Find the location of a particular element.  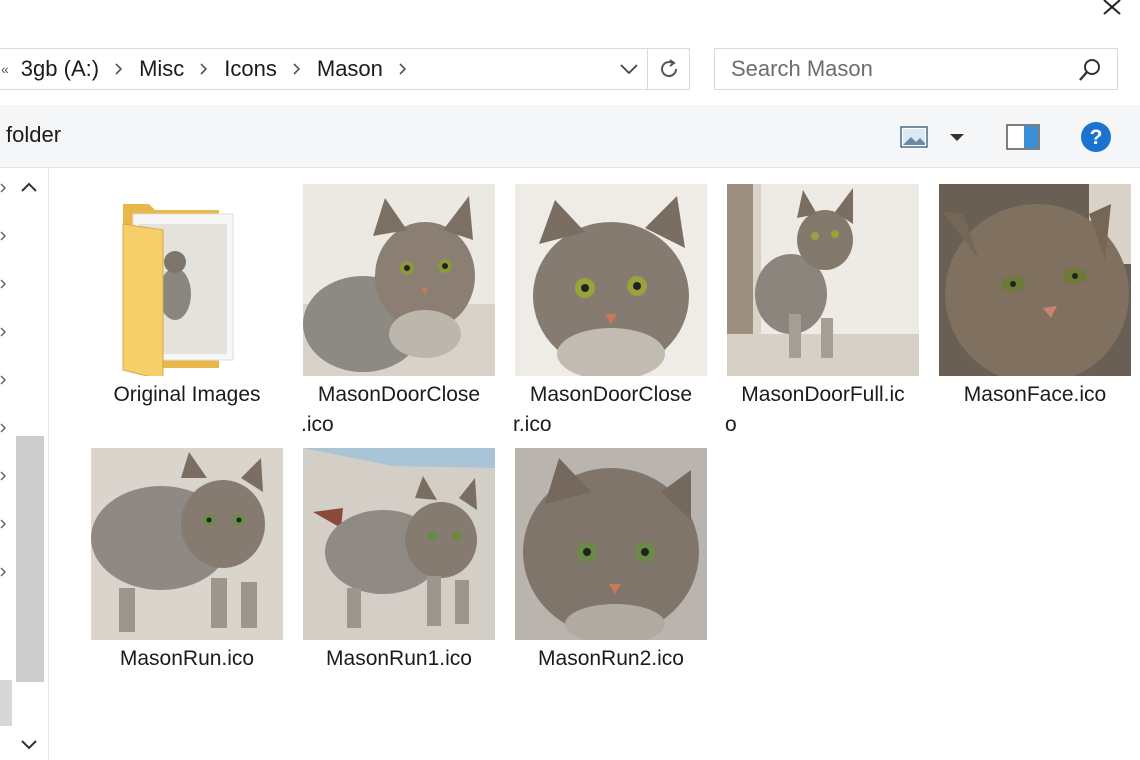

scroll-up-button is located at coordinates (29, 187).